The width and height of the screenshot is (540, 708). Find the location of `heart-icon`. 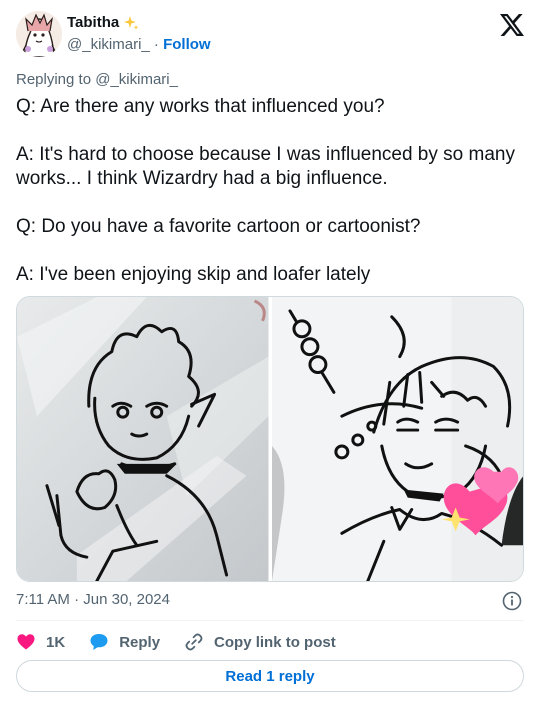

heart-icon is located at coordinates (26, 642).